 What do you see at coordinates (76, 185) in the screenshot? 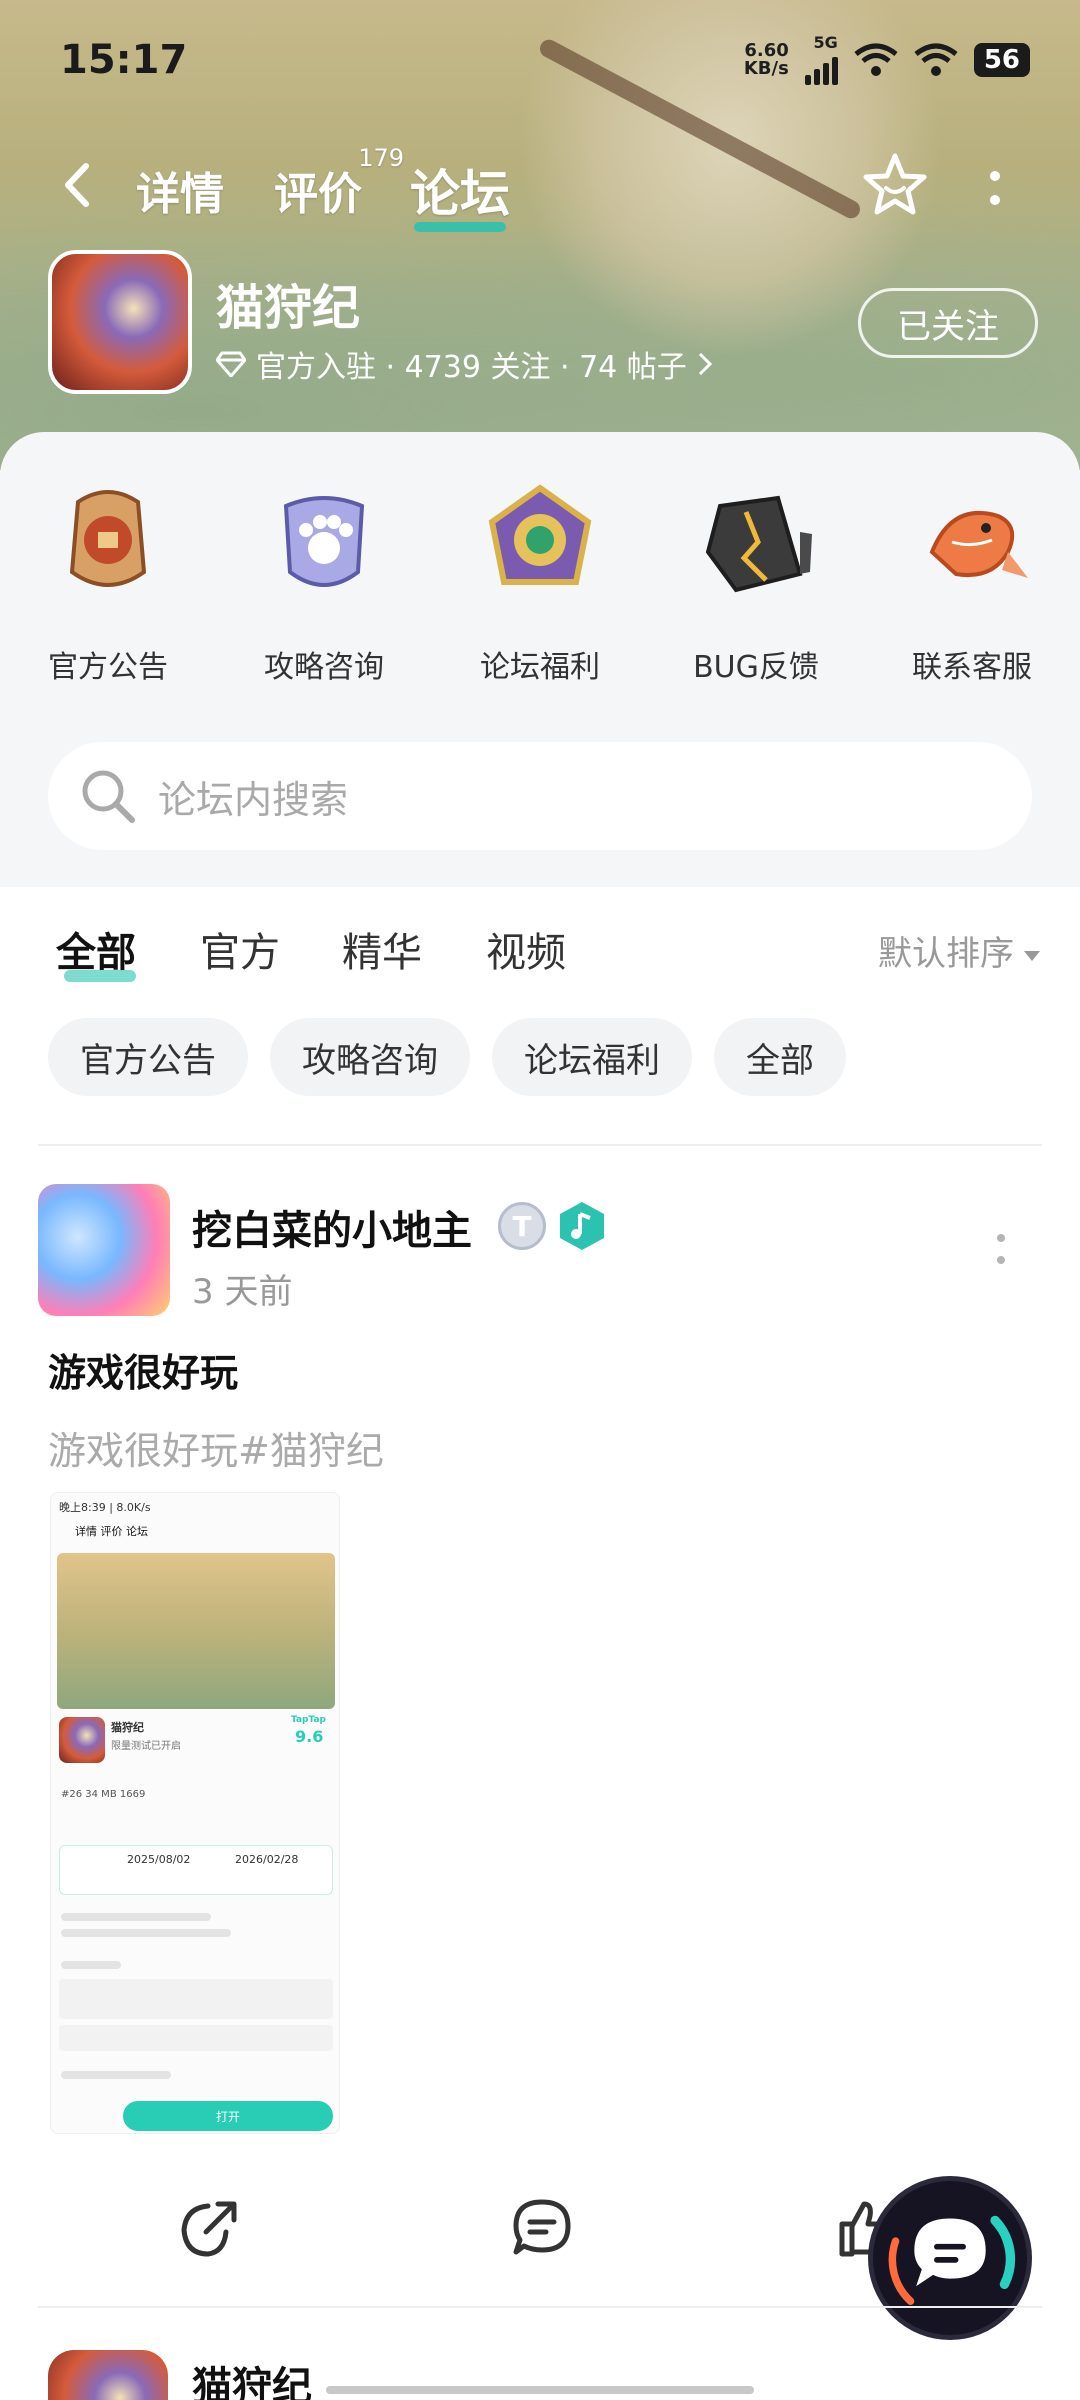
I see `back-arrow-icon` at bounding box center [76, 185].